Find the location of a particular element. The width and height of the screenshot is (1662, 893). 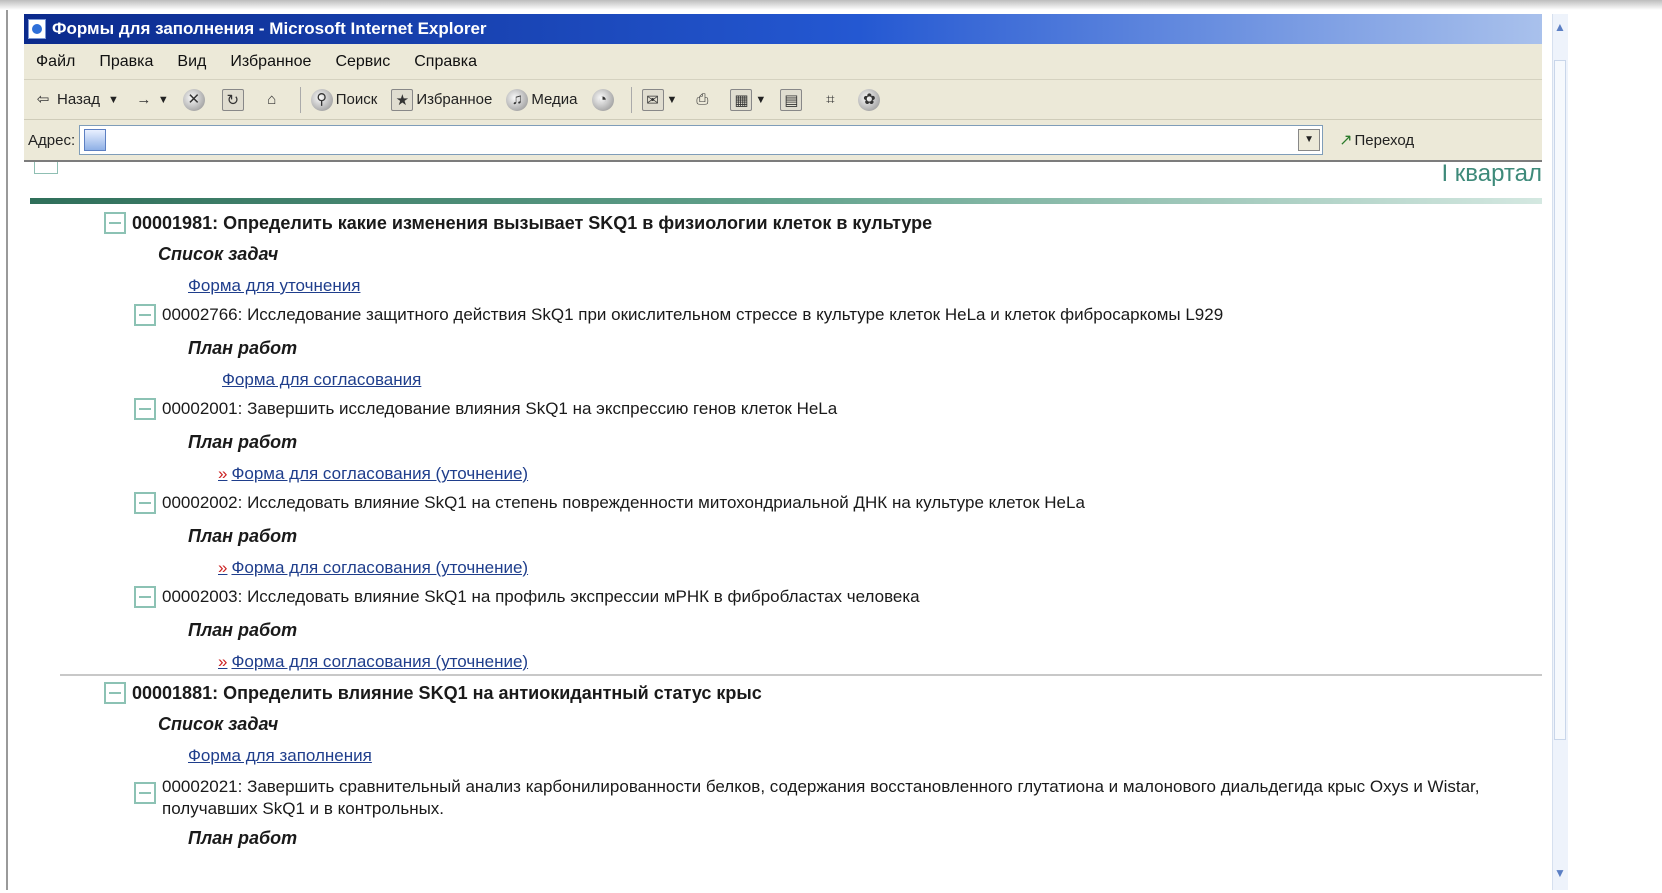

forward-dropdown-icon: ▼ is located at coordinates (163, 100).